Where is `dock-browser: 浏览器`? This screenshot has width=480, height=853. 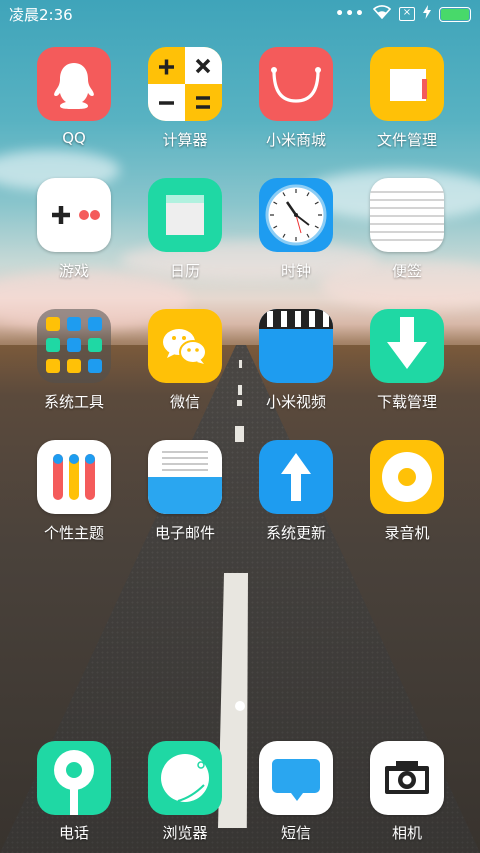
dock-browser: 浏览器 is located at coordinates (185, 792).